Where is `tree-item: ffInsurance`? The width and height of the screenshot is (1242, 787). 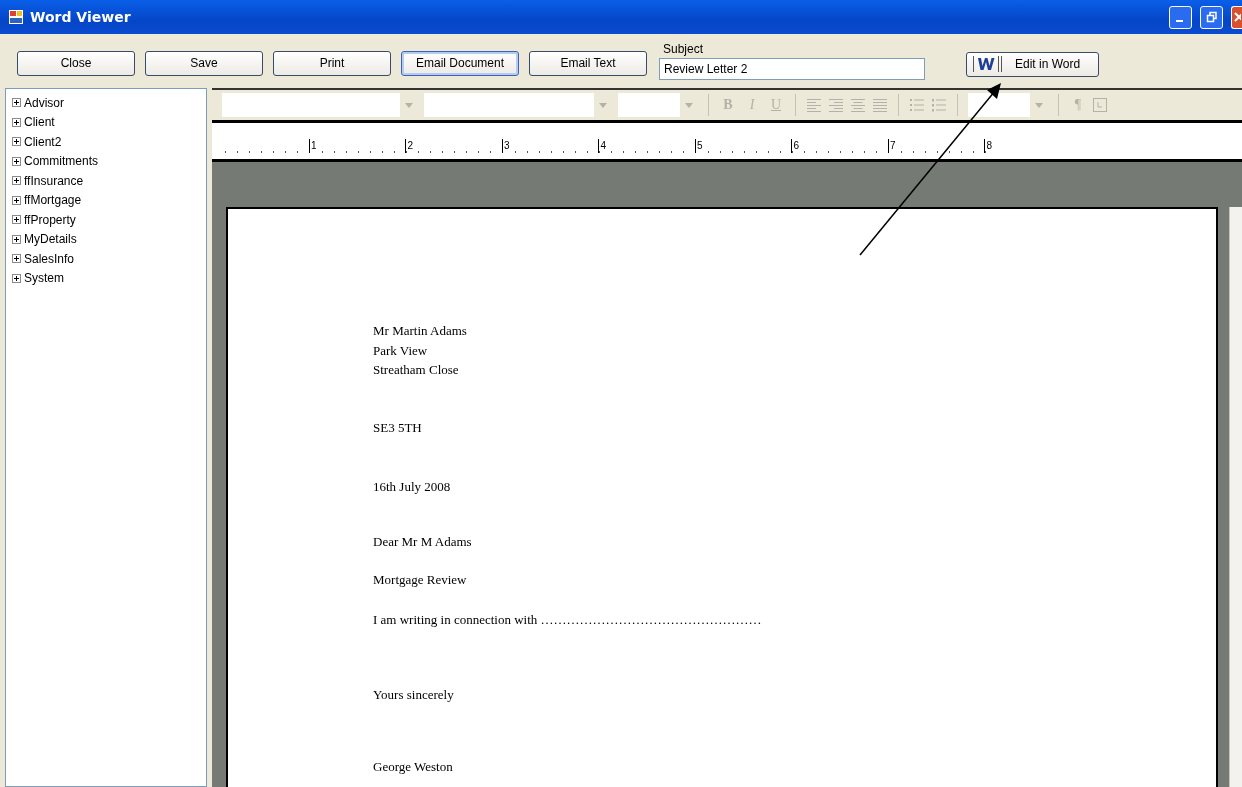
tree-item: ffInsurance is located at coordinates (54, 180).